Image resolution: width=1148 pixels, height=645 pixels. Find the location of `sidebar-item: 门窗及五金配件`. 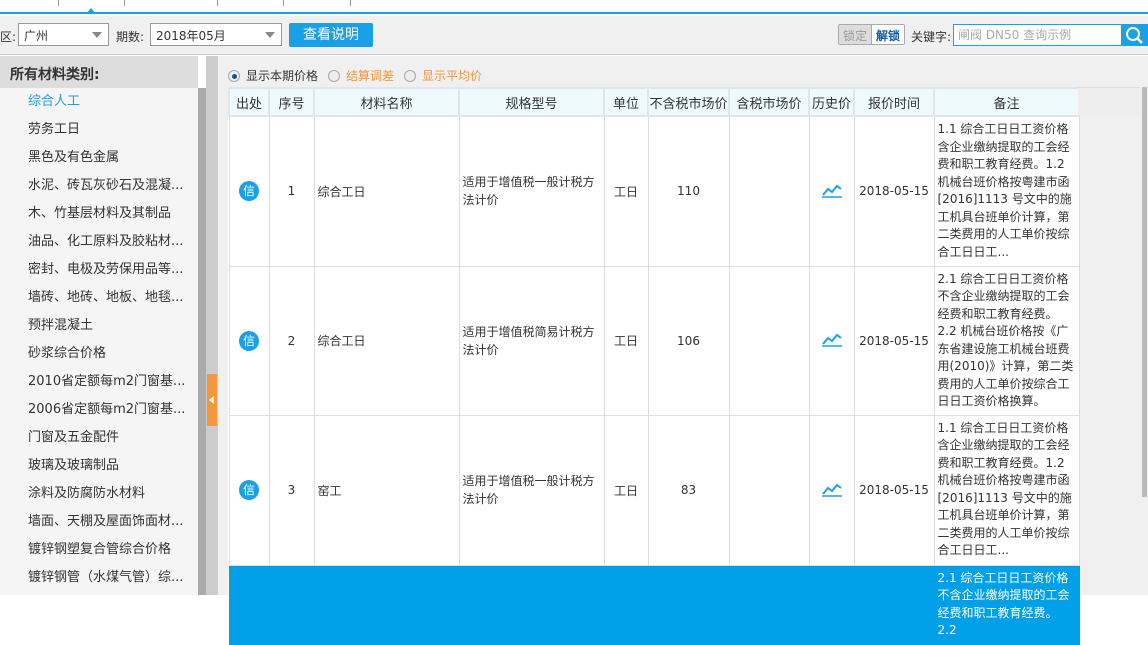

sidebar-item: 门窗及五金配件 is located at coordinates (99, 438).